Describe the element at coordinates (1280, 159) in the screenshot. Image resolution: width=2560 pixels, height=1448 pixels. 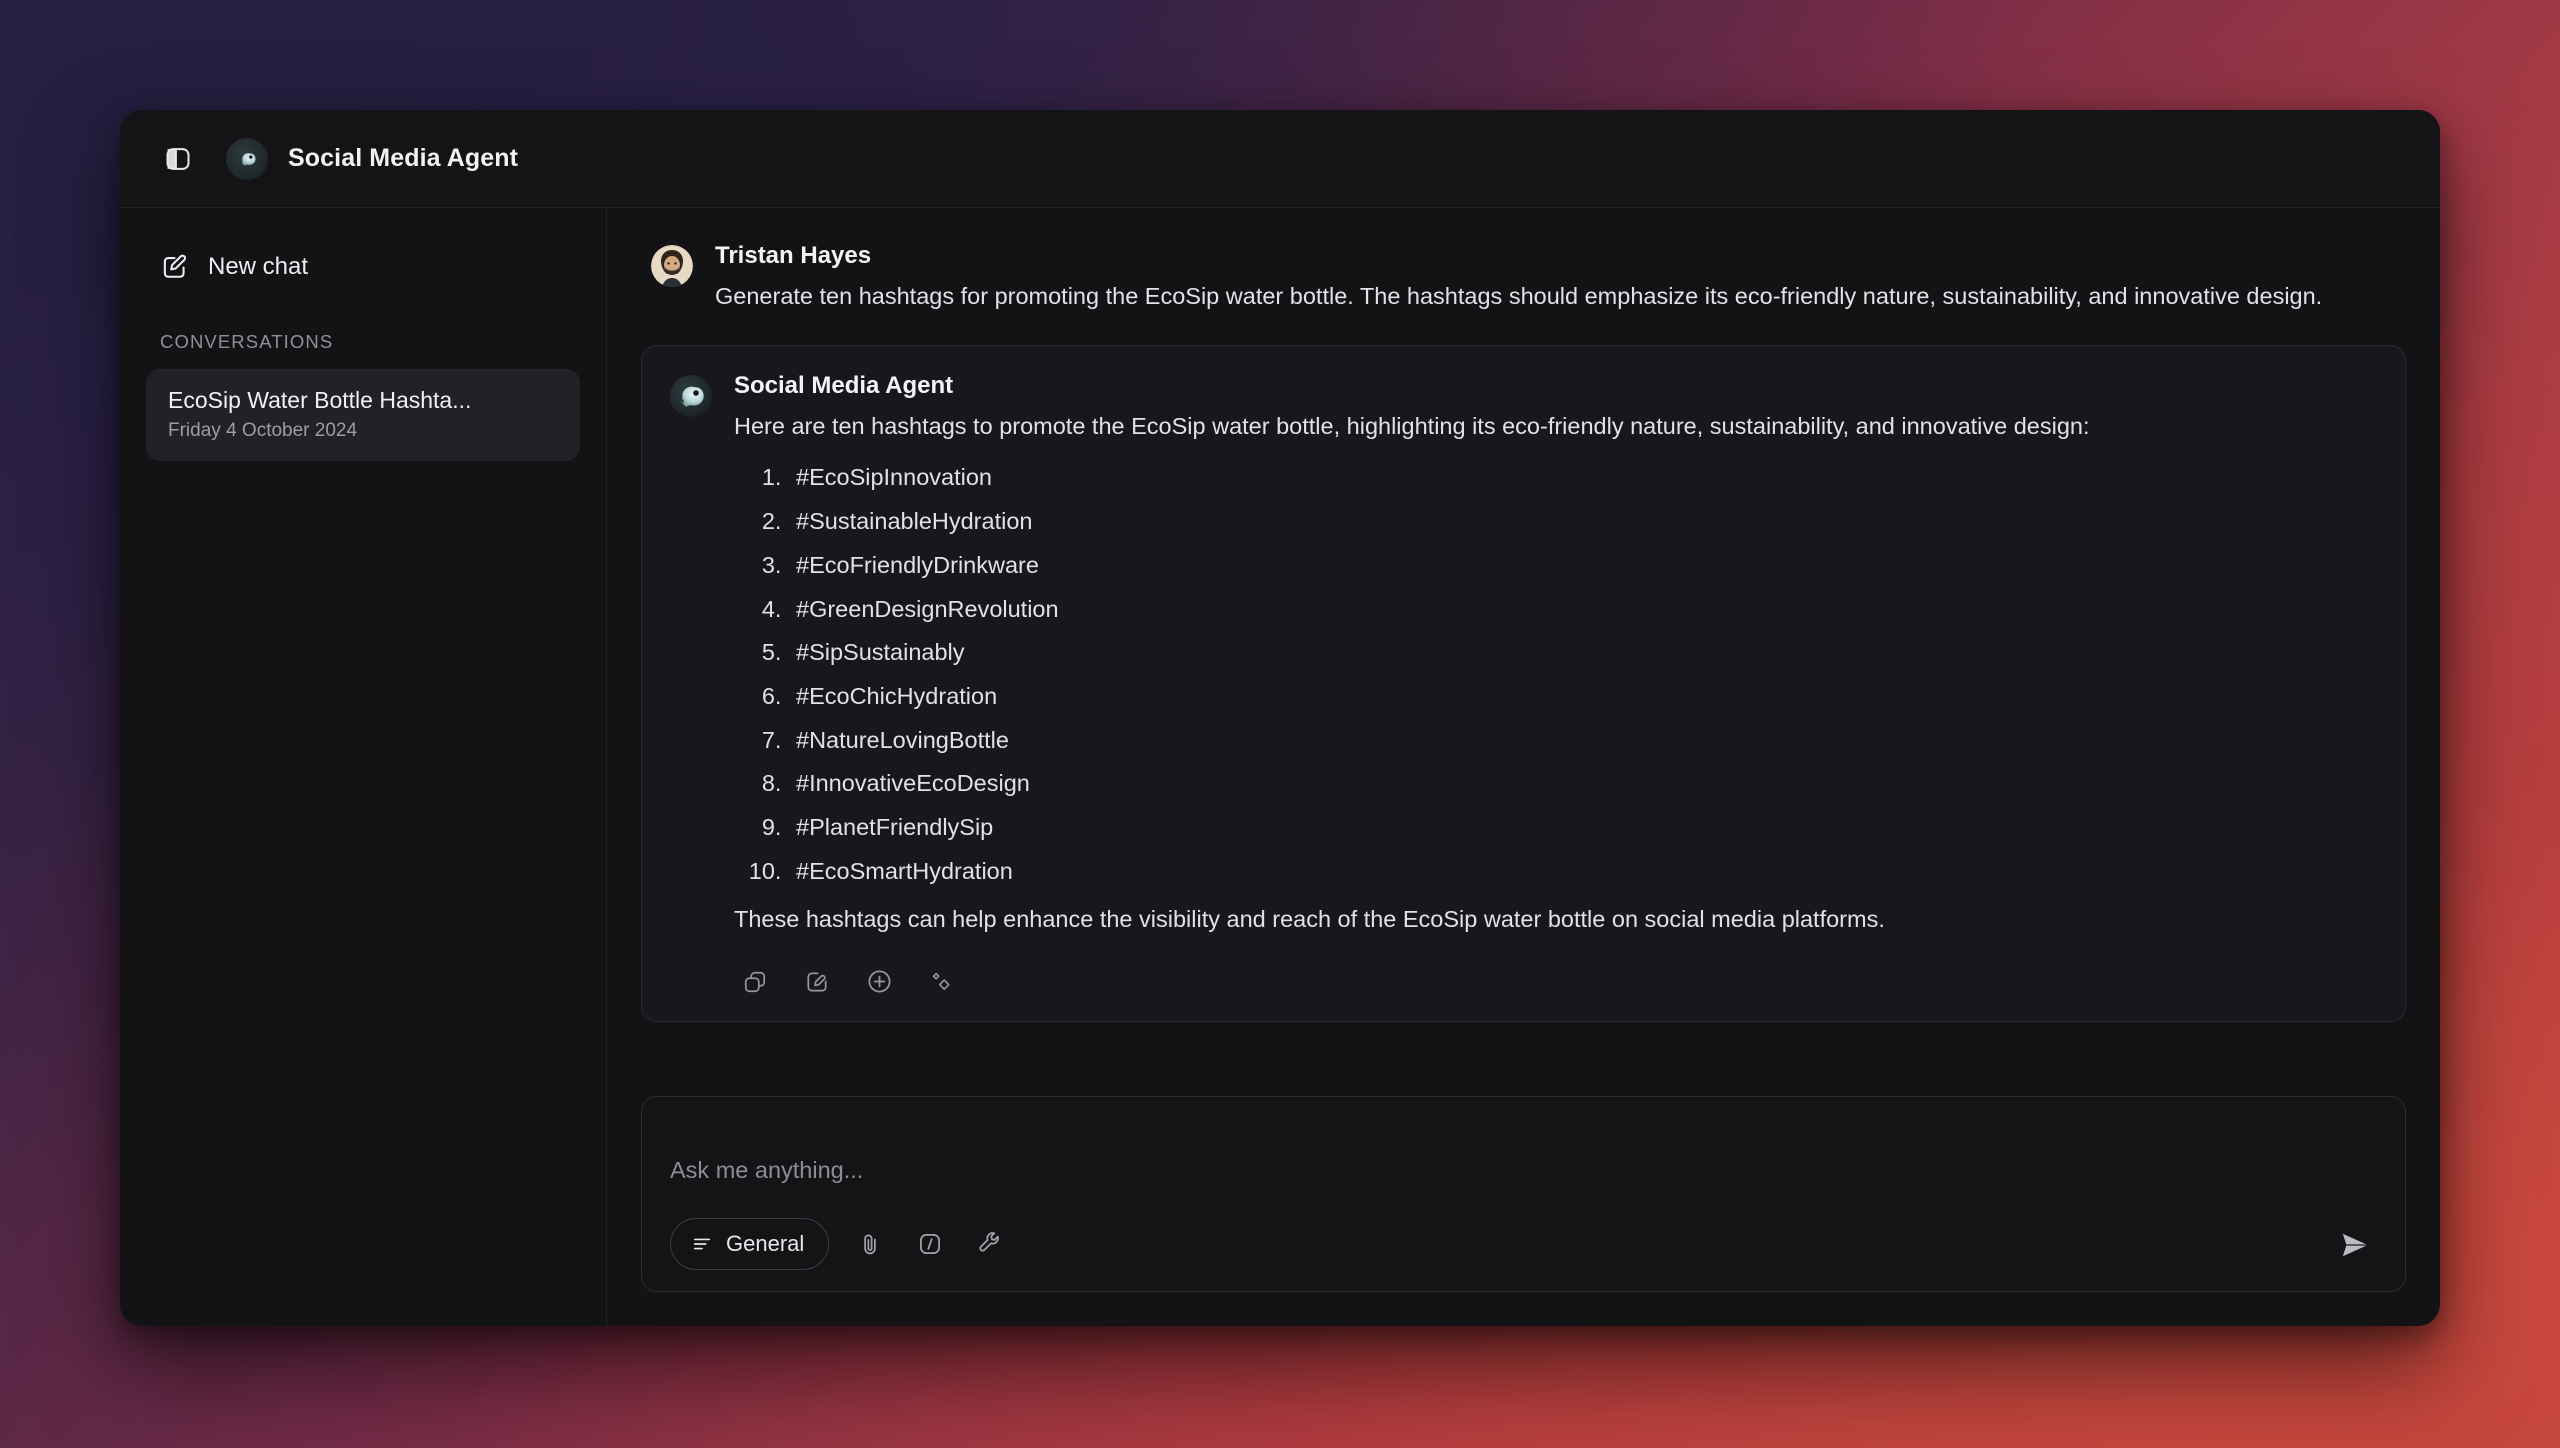
I see `titlebar: Social Media Agent` at that location.